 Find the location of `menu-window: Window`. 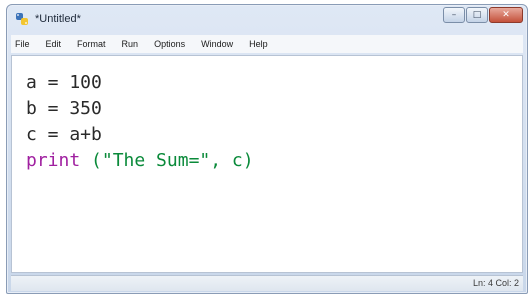

menu-window: Window is located at coordinates (217, 44).